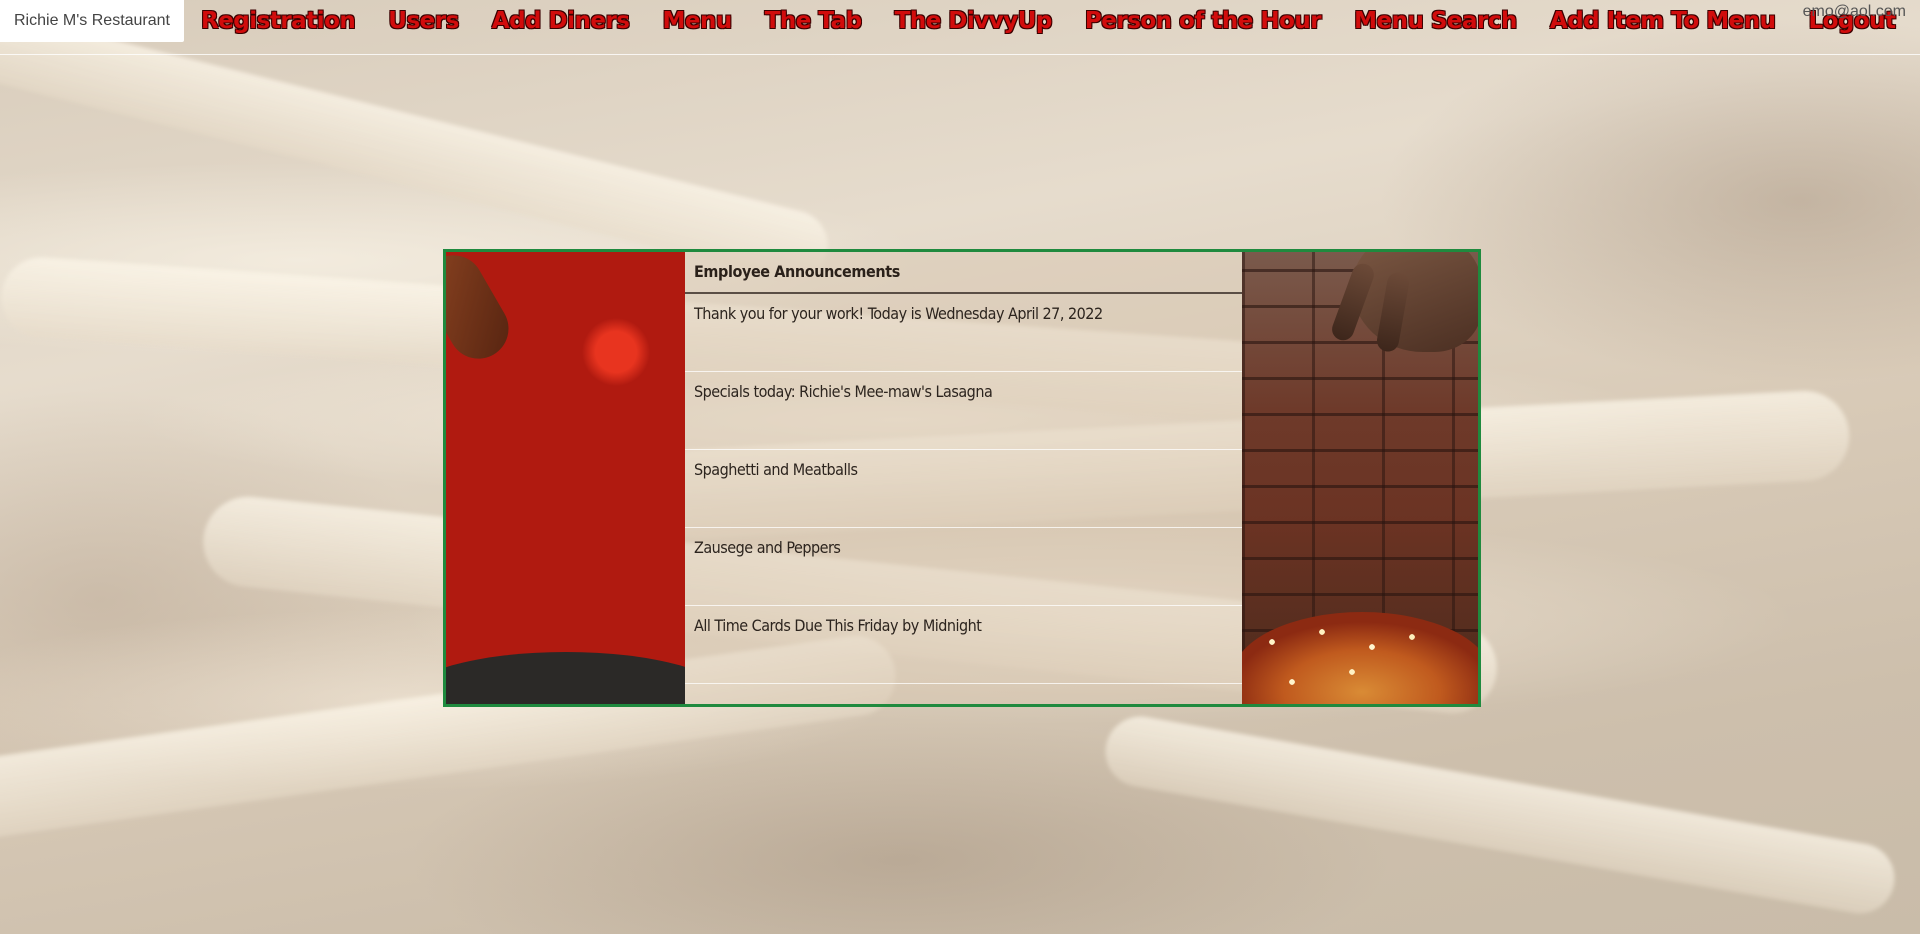 The image size is (1920, 934). I want to click on tomatoes-image, so click(565, 478).